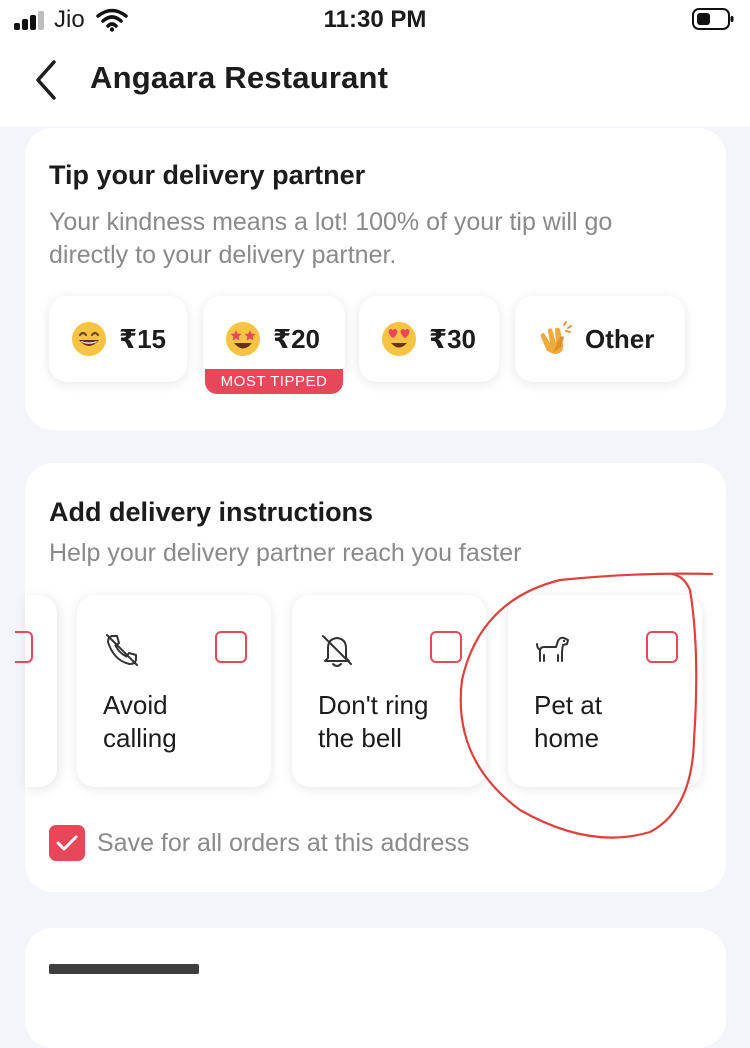 This screenshot has width=750, height=1048. I want to click on page-title: Angaara Restaurant, so click(239, 77).